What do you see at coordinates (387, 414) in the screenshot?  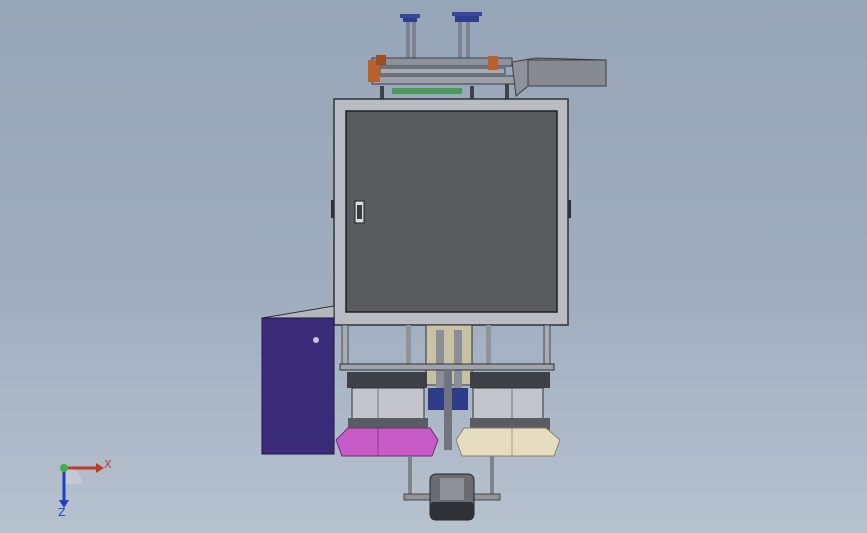 I see `left-fixture` at bounding box center [387, 414].